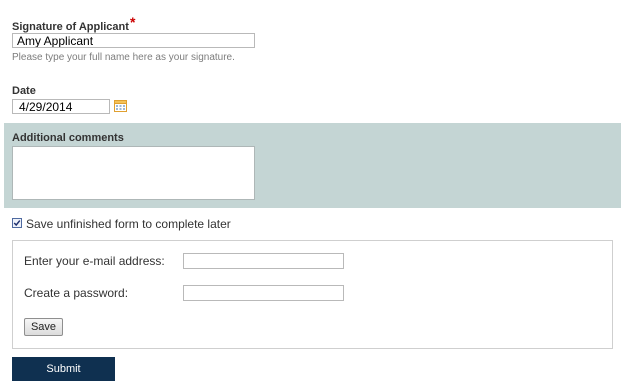  I want to click on signature-label-row: Signature of Applicant*, so click(74, 23).